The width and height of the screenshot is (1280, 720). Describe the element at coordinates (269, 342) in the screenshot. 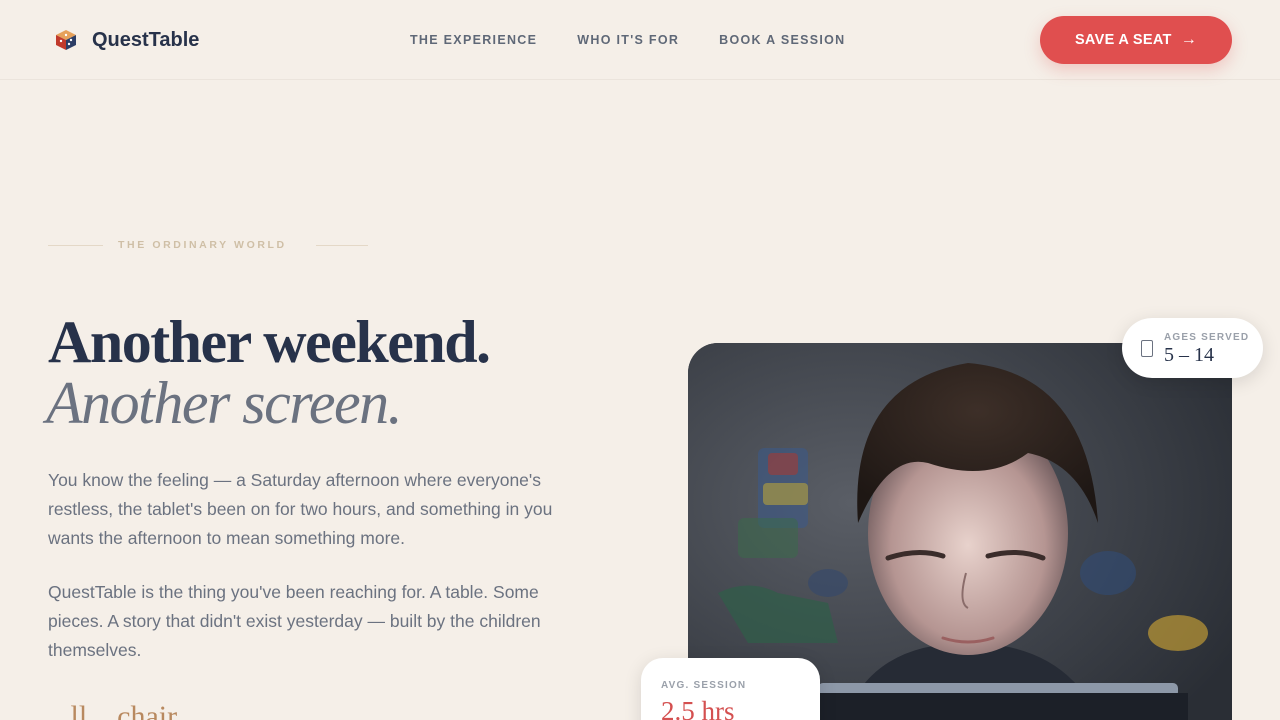

I see `headline-line-1: Another weekend.` at that location.